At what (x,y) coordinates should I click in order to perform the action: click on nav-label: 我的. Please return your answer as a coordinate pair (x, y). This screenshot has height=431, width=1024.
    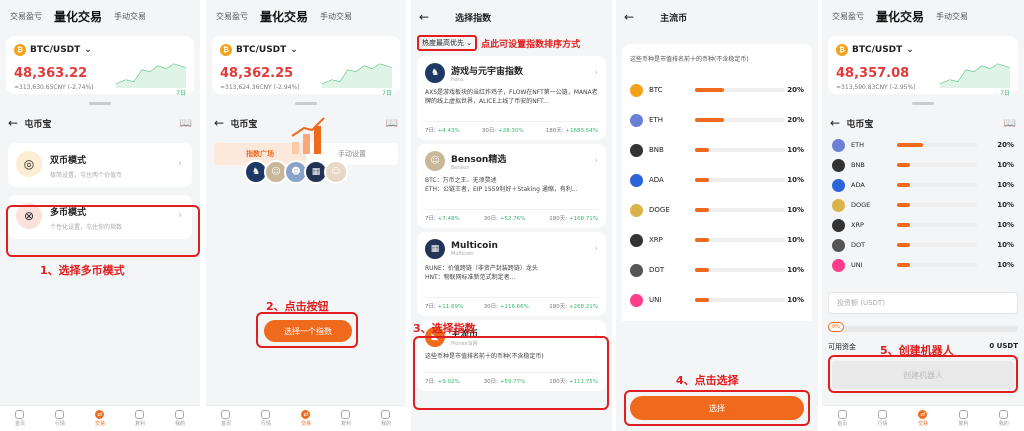
    Looking at the image, I should click on (385, 424).